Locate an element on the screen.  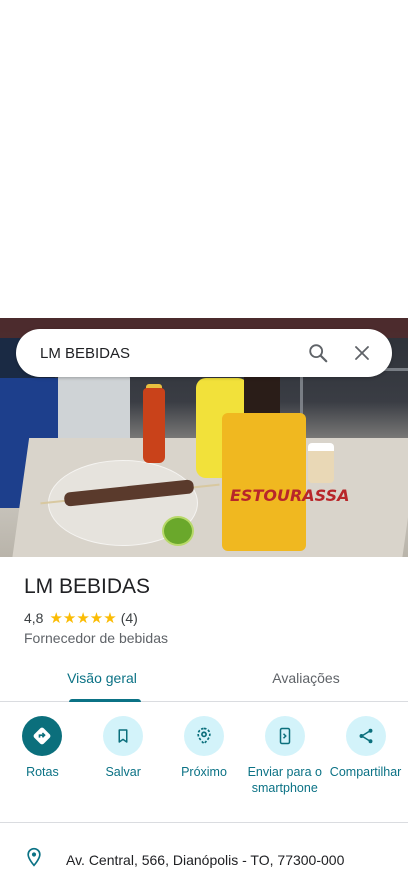
save-label: Salvar is located at coordinates (123, 772).